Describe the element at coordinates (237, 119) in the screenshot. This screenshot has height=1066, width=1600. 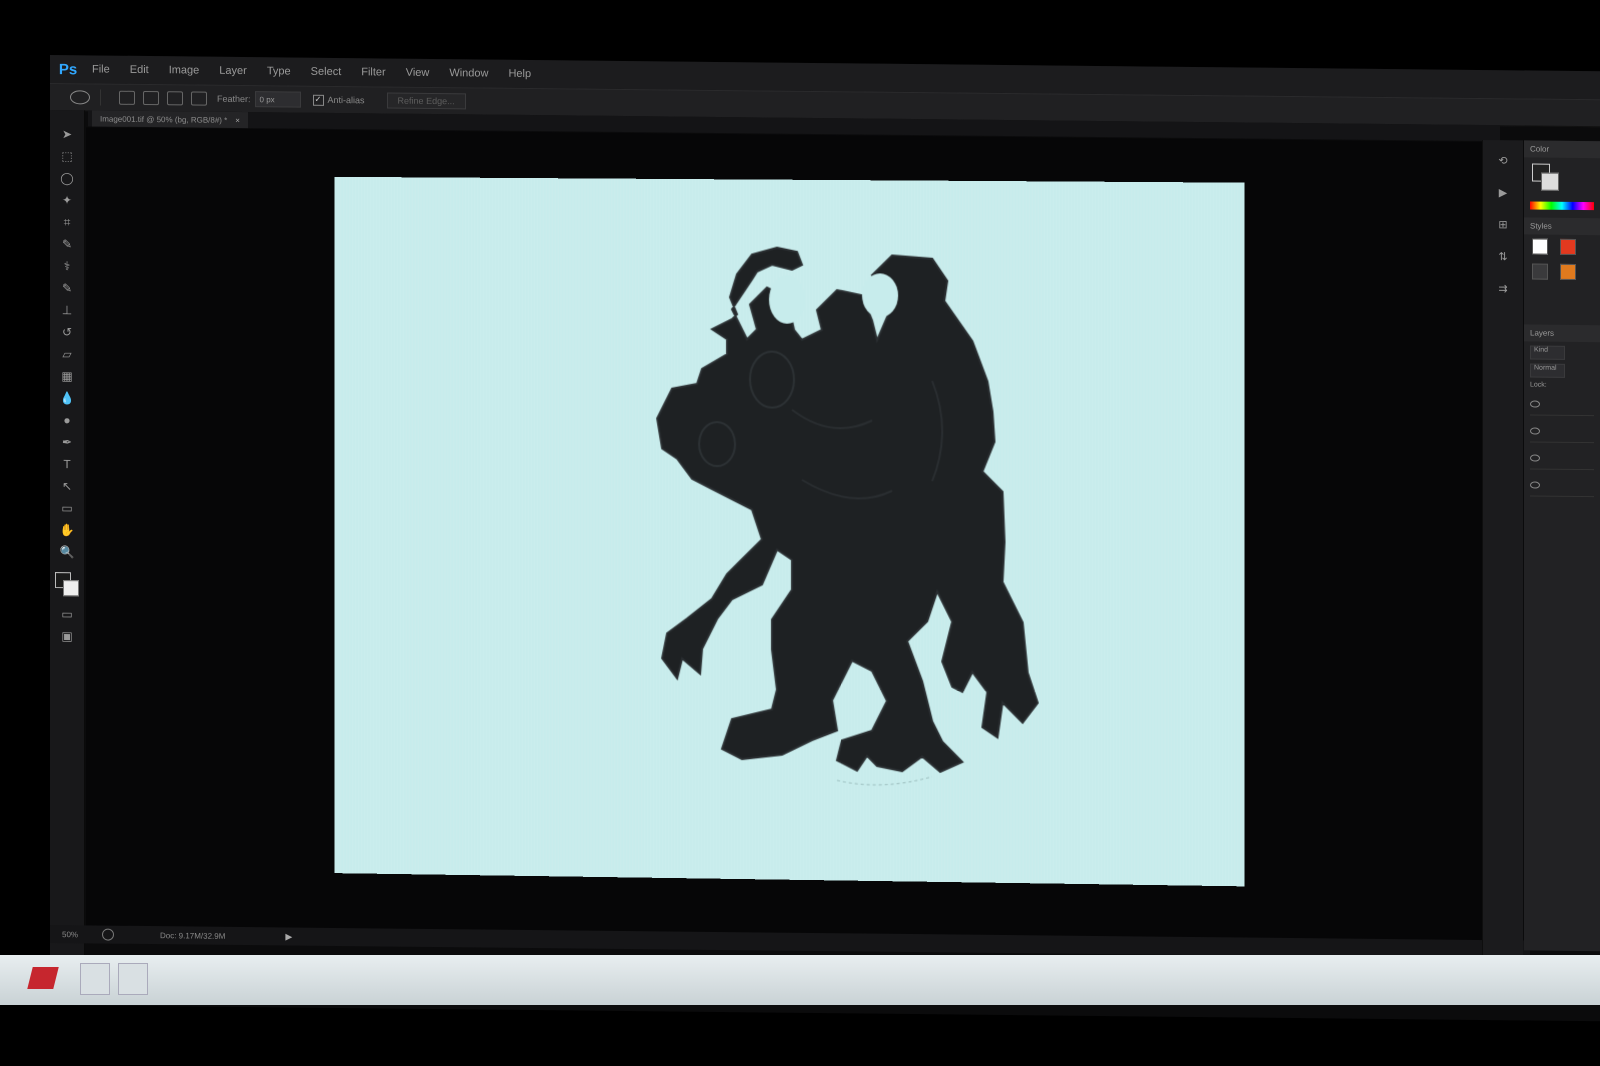
I see `close-icon: ×` at that location.